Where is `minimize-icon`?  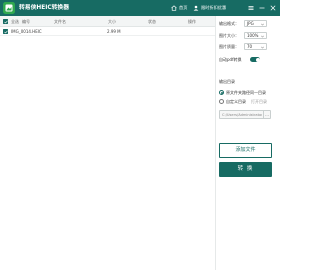 minimize-icon is located at coordinates (262, 8).